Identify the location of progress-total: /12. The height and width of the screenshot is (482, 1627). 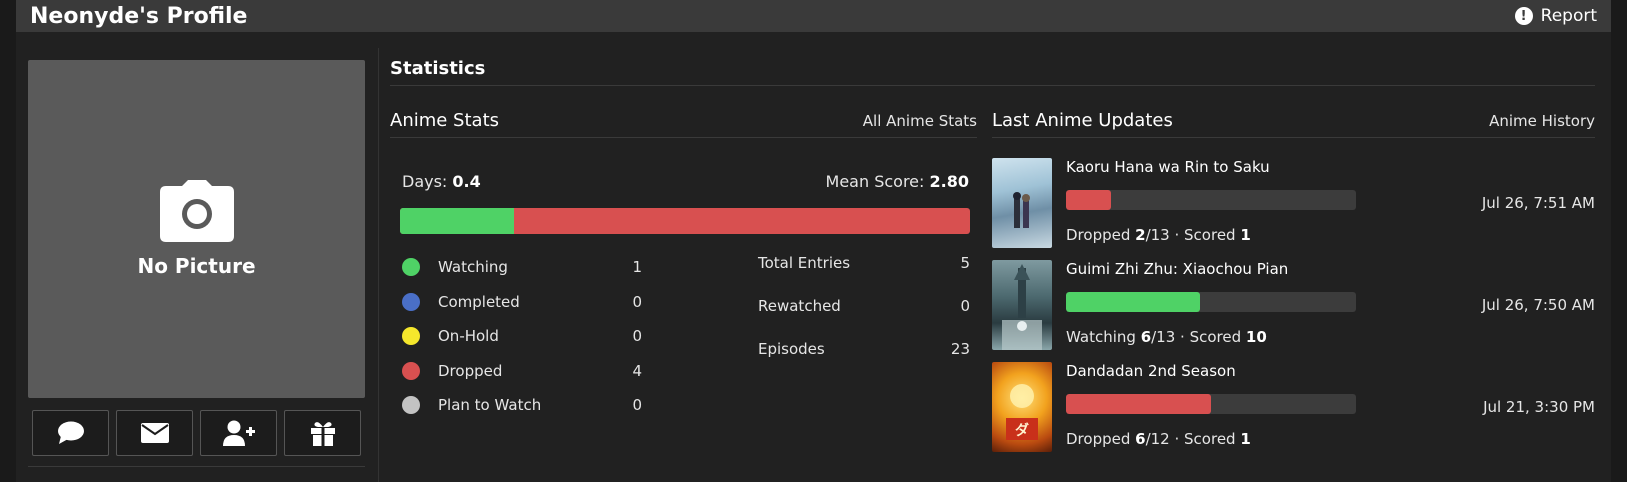
(1157, 439).